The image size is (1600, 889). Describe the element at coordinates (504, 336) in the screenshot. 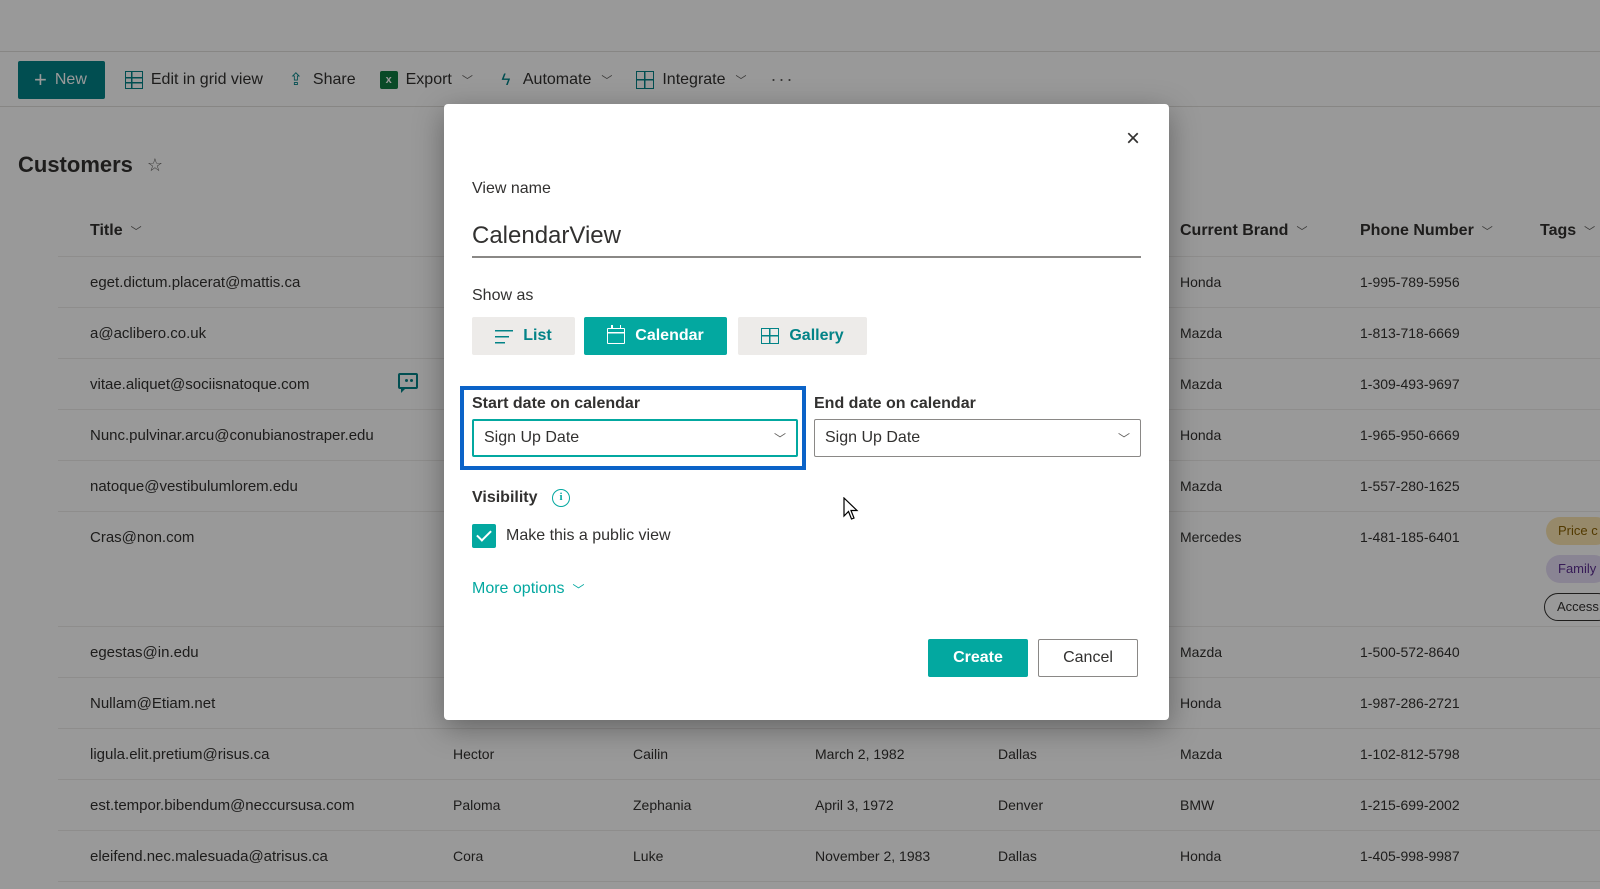

I see `list-icon` at that location.